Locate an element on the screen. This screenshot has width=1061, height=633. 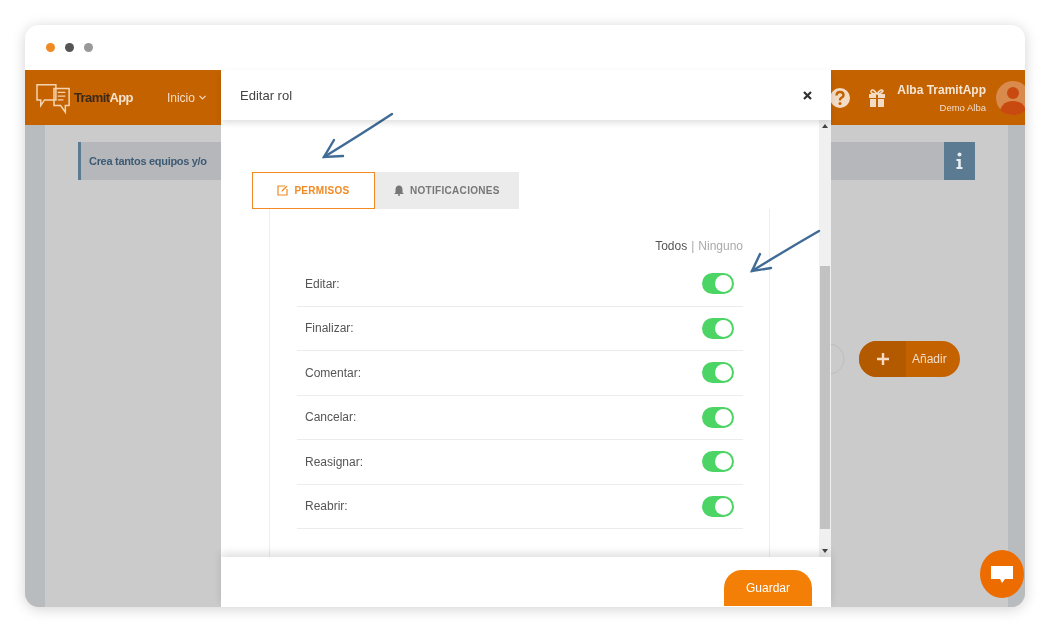
select-all-link: Todos is located at coordinates (671, 246).